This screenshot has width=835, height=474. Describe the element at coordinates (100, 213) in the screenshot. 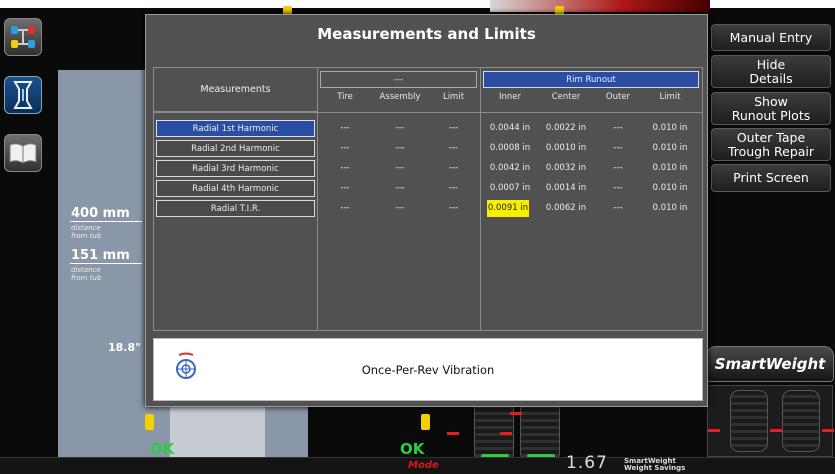

I see `distance-value-outer: 400 mm` at that location.